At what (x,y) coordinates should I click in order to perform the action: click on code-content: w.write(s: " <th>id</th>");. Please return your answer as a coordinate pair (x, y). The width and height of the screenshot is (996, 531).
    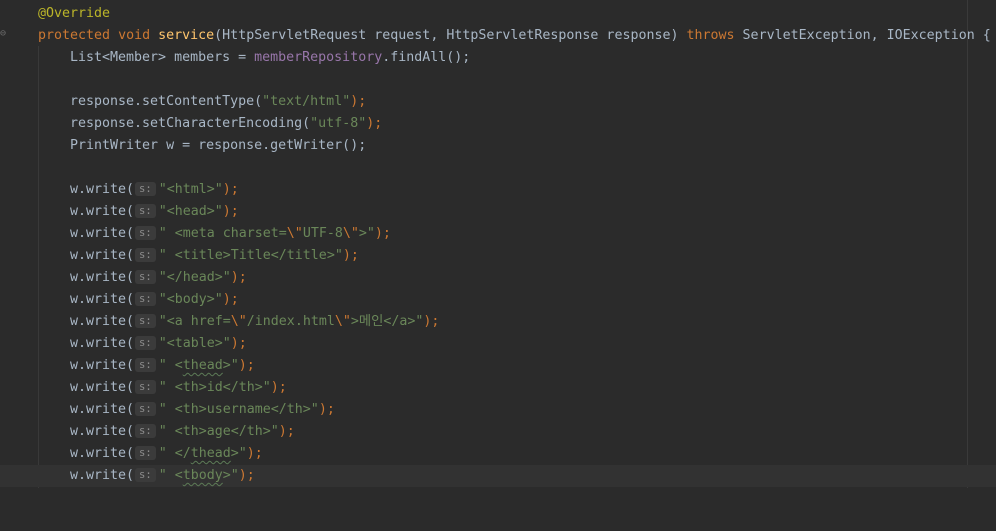
    Looking at the image, I should click on (178, 388).